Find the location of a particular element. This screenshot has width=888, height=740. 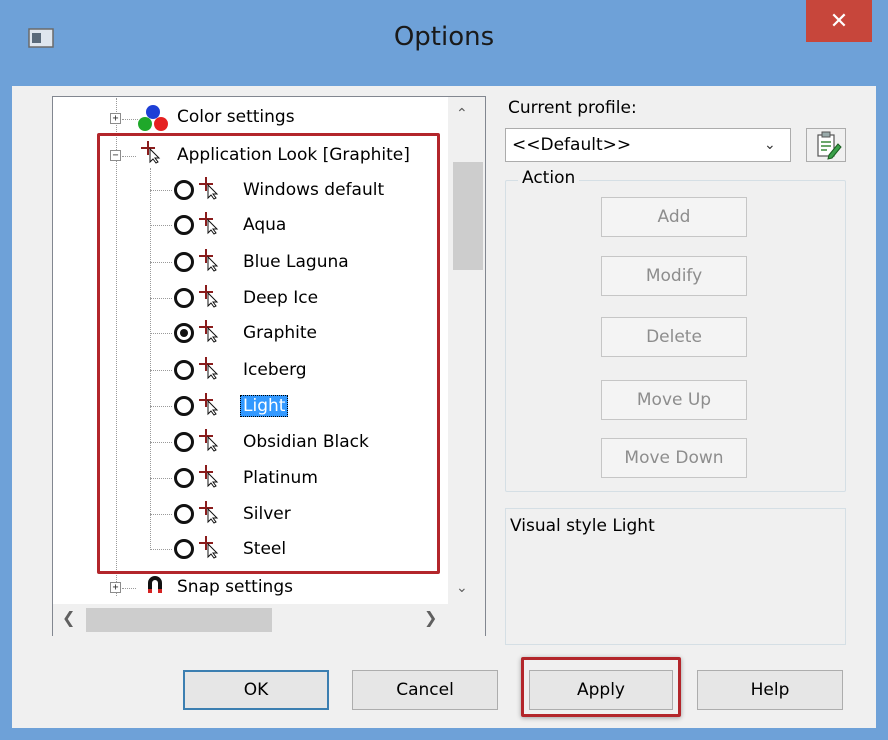

action-group-label: Action is located at coordinates (549, 178).